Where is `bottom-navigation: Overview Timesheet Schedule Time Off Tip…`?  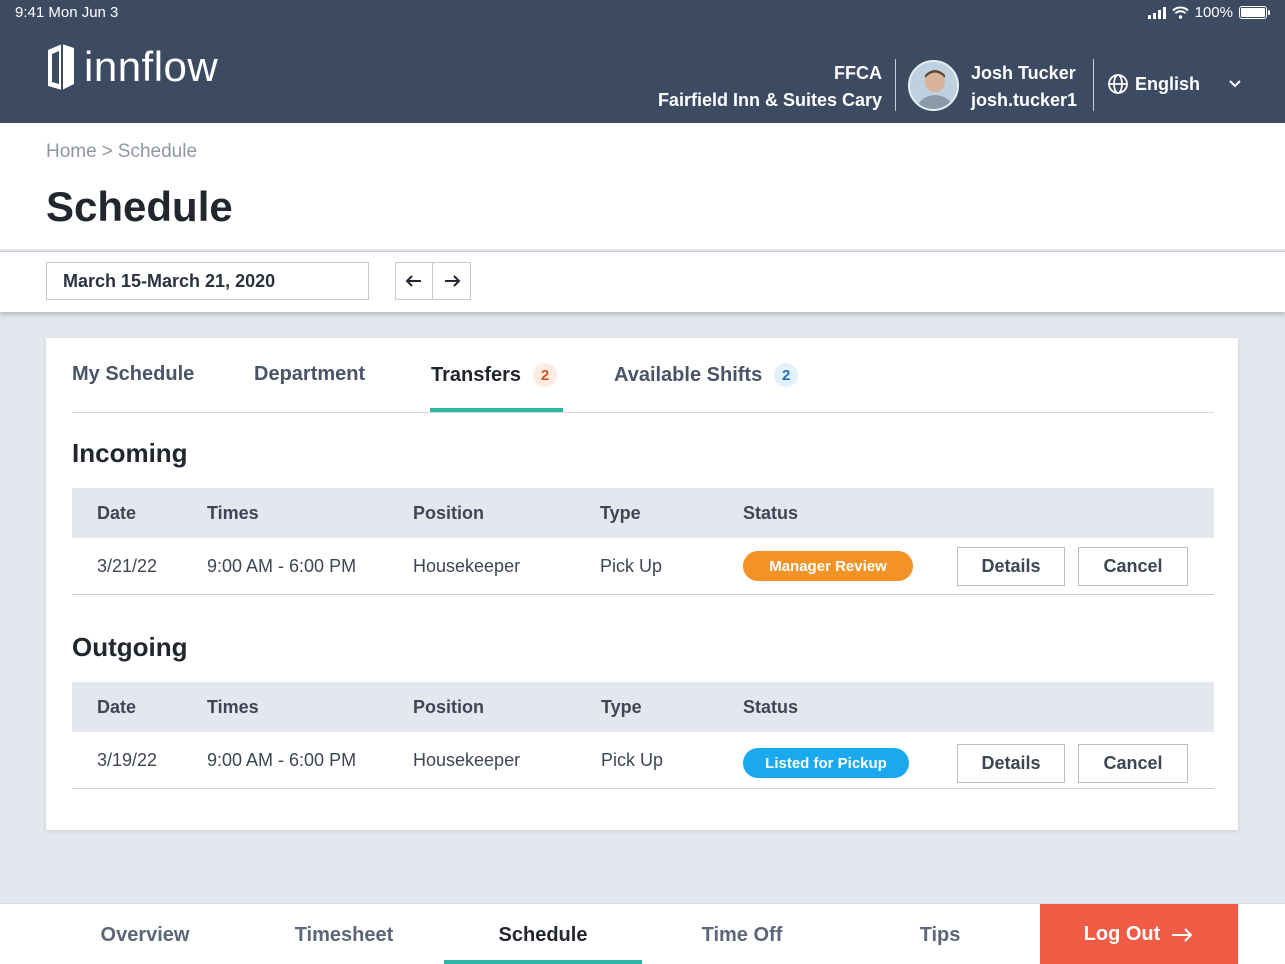
bottom-navigation: Overview Timesheet Schedule Time Off Tip… is located at coordinates (642, 933).